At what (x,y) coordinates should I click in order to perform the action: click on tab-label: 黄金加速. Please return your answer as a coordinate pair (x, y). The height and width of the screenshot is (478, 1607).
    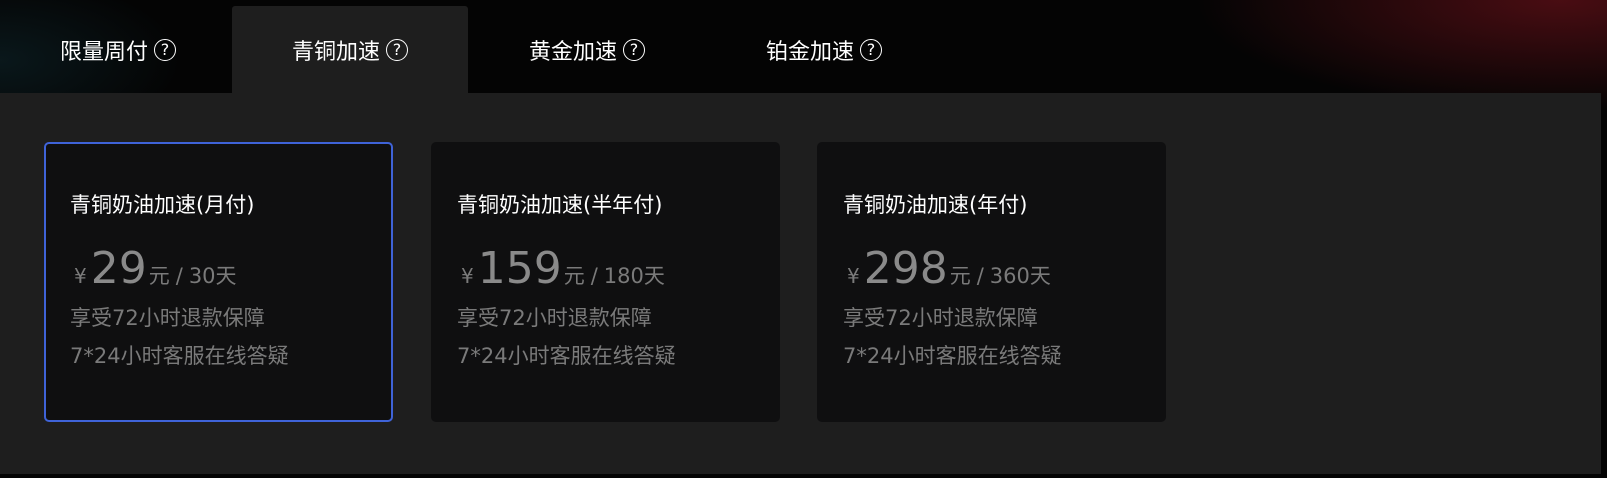
    Looking at the image, I should click on (572, 52).